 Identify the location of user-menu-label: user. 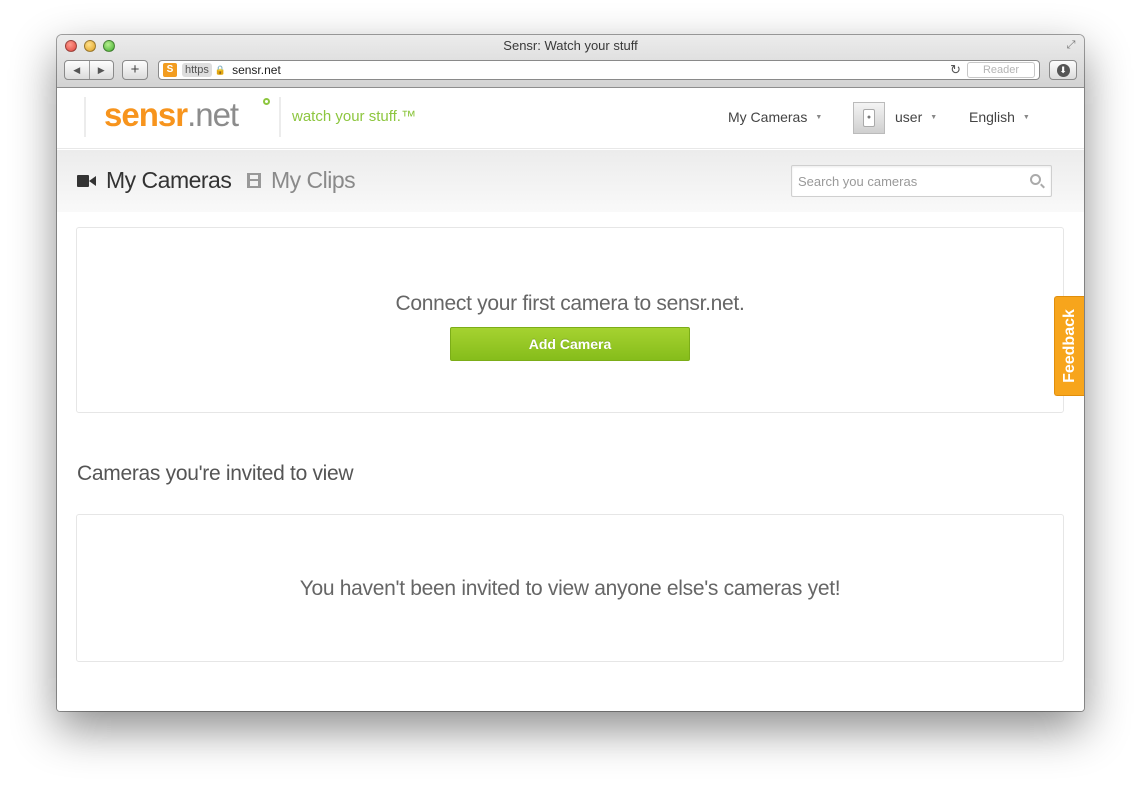
(909, 117).